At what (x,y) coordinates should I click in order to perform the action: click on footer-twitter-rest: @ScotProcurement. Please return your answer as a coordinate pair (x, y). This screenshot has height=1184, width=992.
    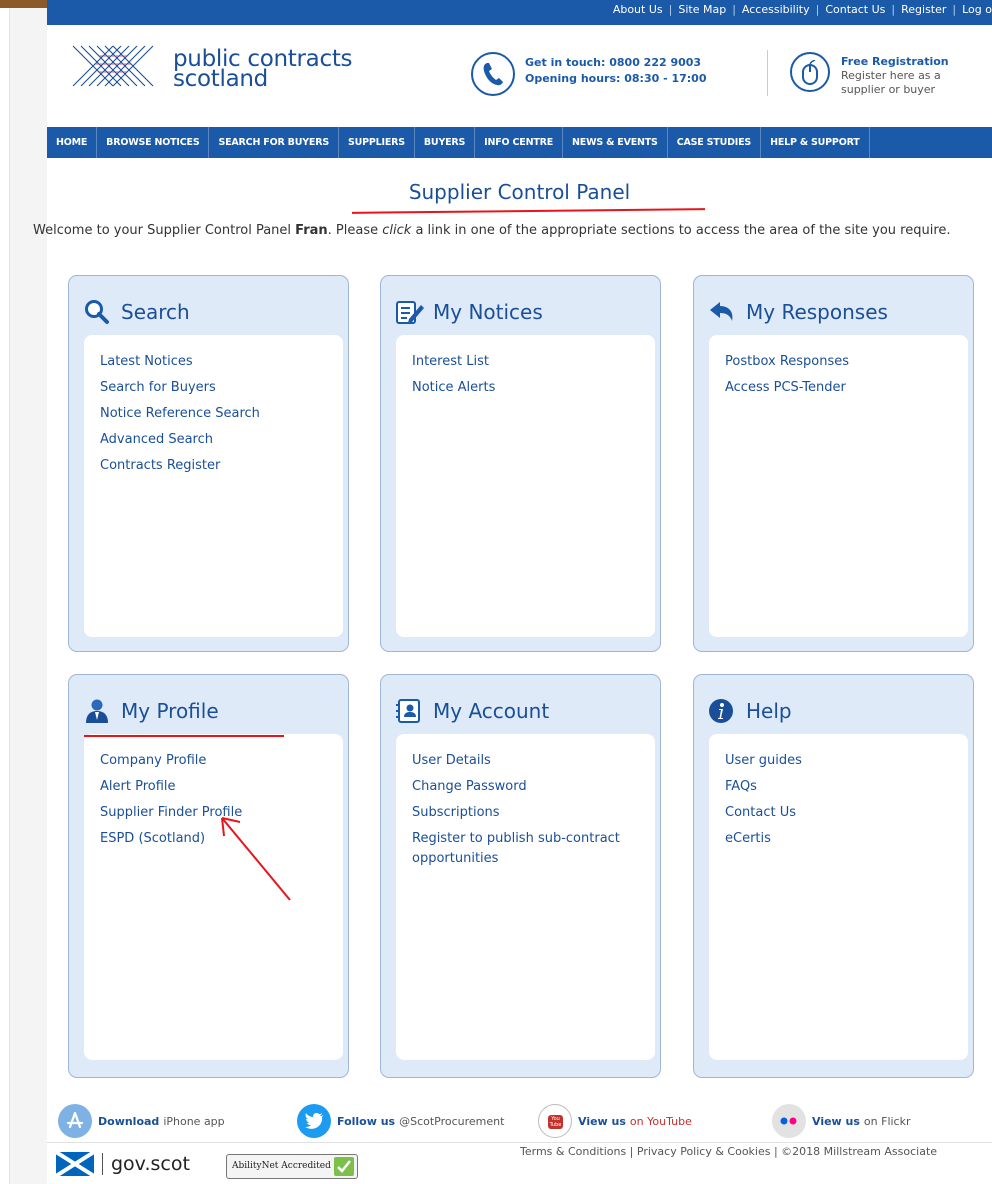
    Looking at the image, I should click on (452, 1121).